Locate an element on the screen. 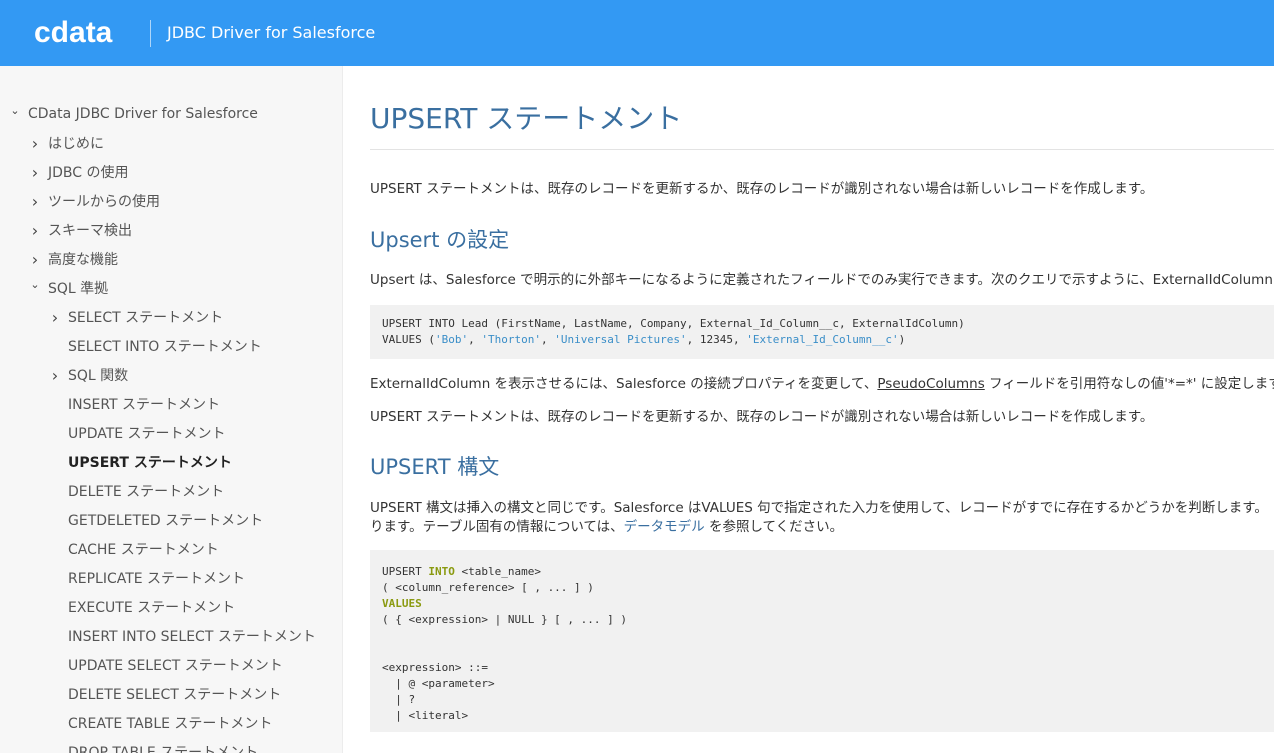 The height and width of the screenshot is (753, 1274). sidebar-item: ⌄ SQL 準拠 is located at coordinates (68, 288).